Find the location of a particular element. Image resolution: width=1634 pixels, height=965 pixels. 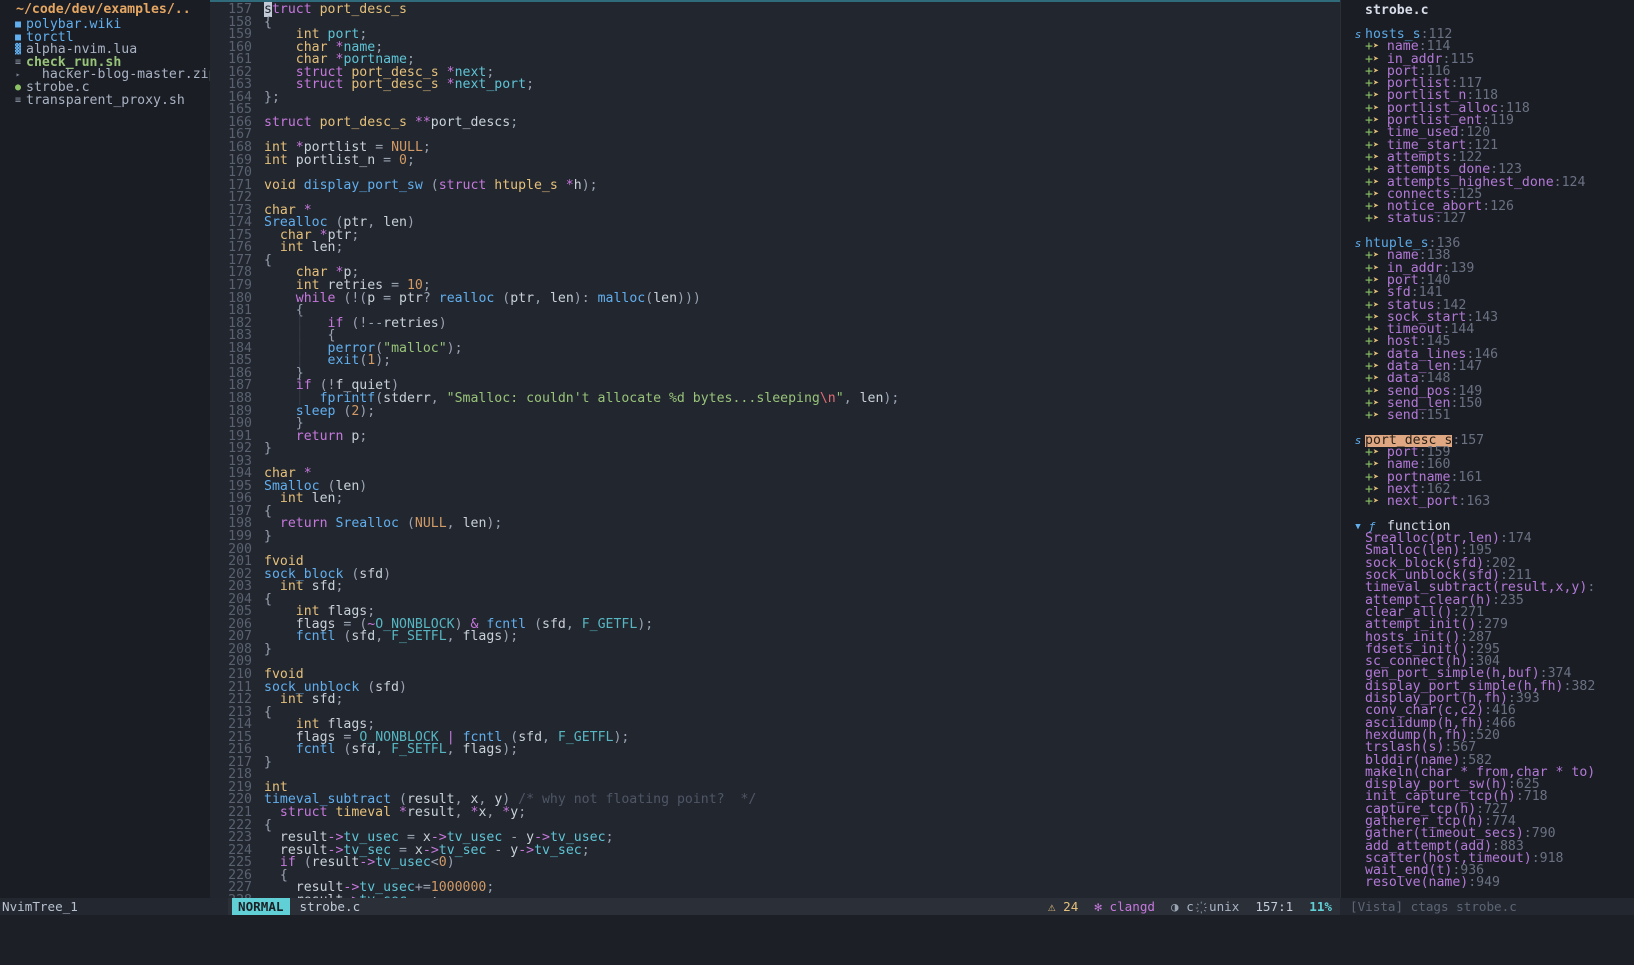

code-line: 189 sleep (2); is located at coordinates (775, 411).